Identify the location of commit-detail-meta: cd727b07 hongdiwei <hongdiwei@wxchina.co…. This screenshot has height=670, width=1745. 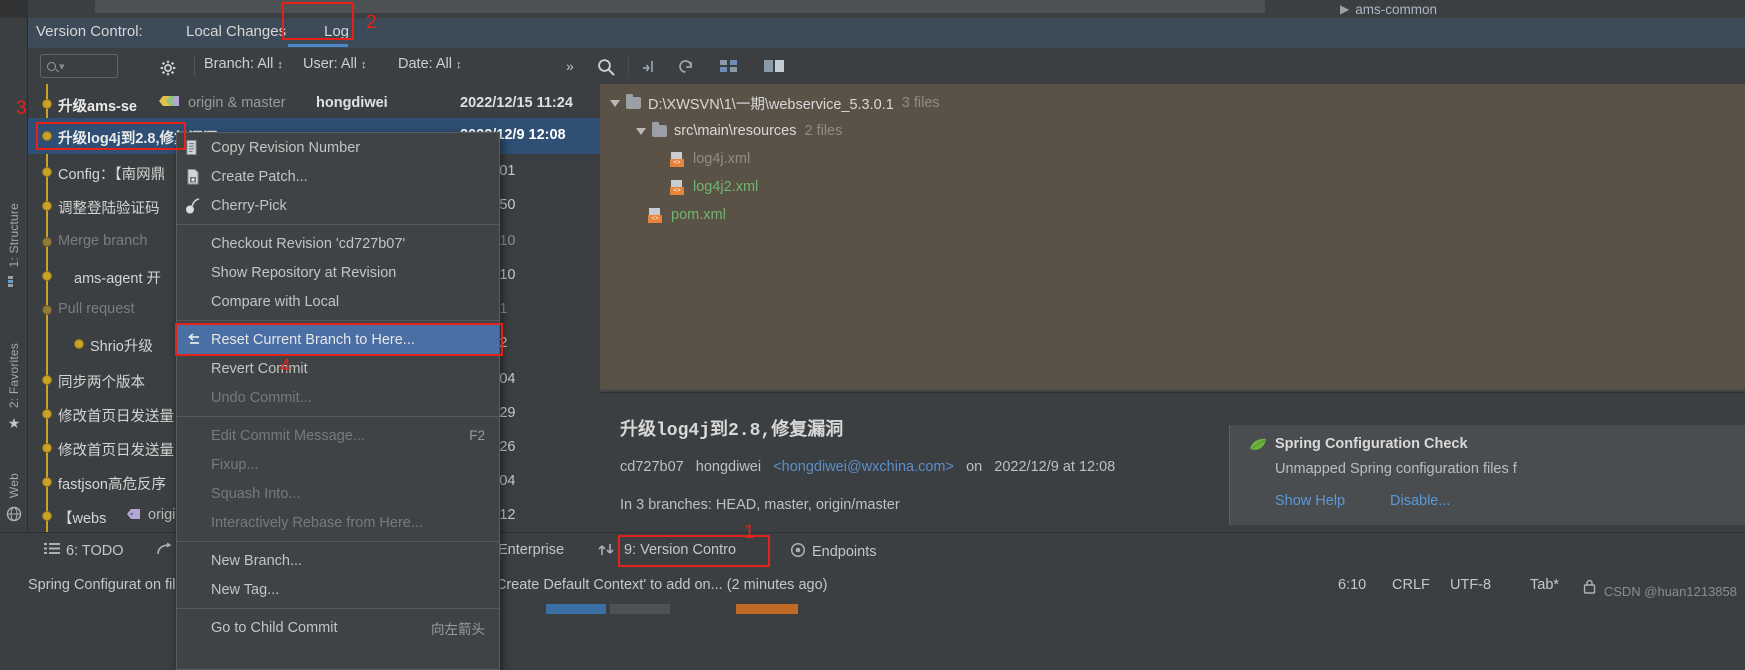
(867, 467).